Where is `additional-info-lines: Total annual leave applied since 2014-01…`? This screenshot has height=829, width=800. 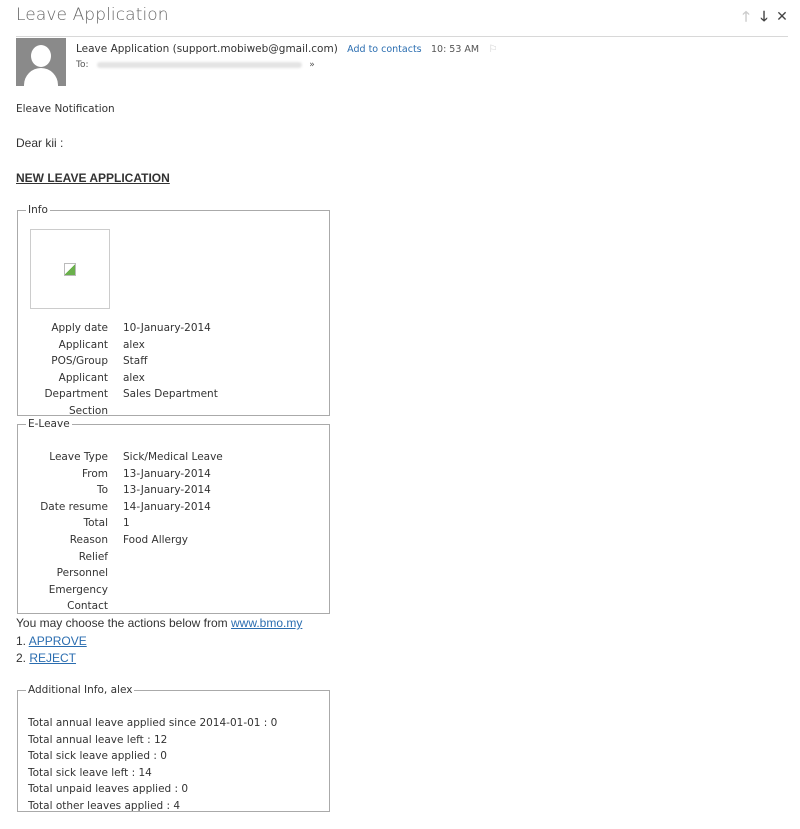
additional-info-lines: Total annual leave applied since 2014-01… is located at coordinates (152, 765).